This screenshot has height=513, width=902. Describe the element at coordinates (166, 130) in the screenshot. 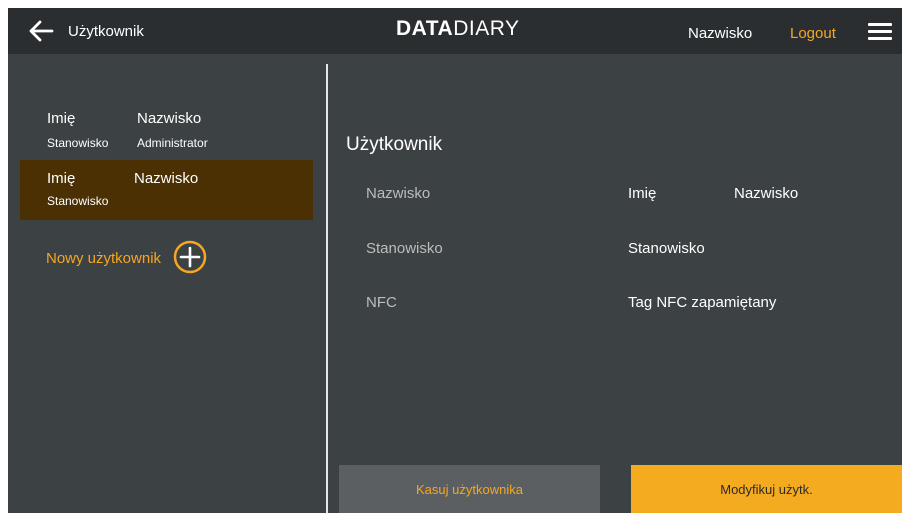

I see `user-list-item: Imię Nazwisko Stanowisko Administrator` at that location.